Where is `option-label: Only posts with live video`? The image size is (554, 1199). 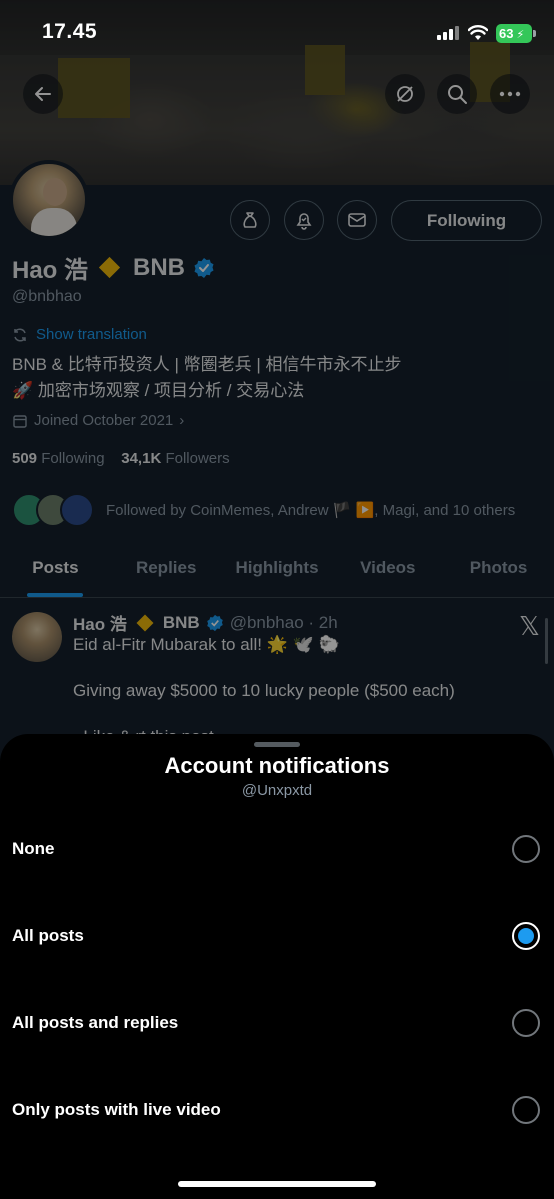 option-label: Only posts with live video is located at coordinates (116, 1109).